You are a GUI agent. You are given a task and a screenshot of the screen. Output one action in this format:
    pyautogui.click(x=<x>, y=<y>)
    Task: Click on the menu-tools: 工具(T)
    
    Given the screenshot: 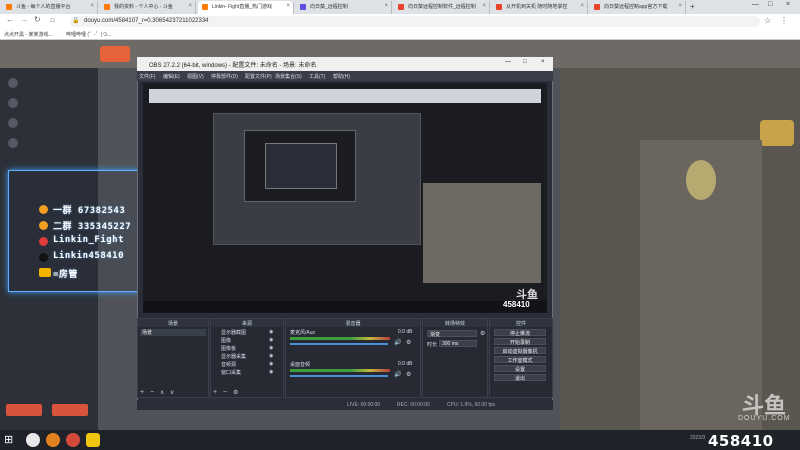 What is the action you would take?
    pyautogui.click(x=317, y=76)
    